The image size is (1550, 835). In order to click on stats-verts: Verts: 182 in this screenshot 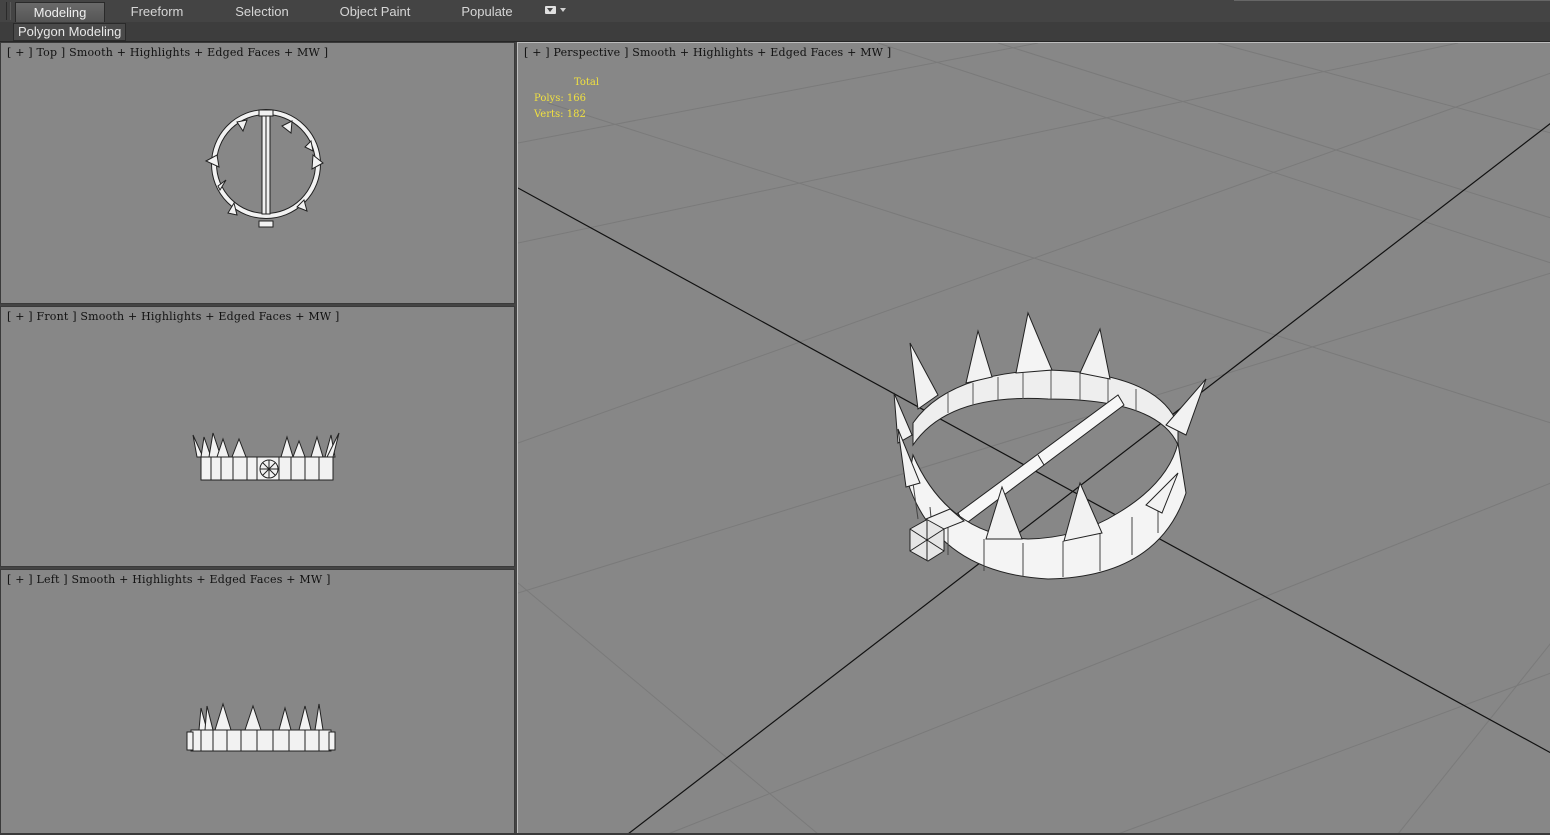, I will do `click(560, 114)`.